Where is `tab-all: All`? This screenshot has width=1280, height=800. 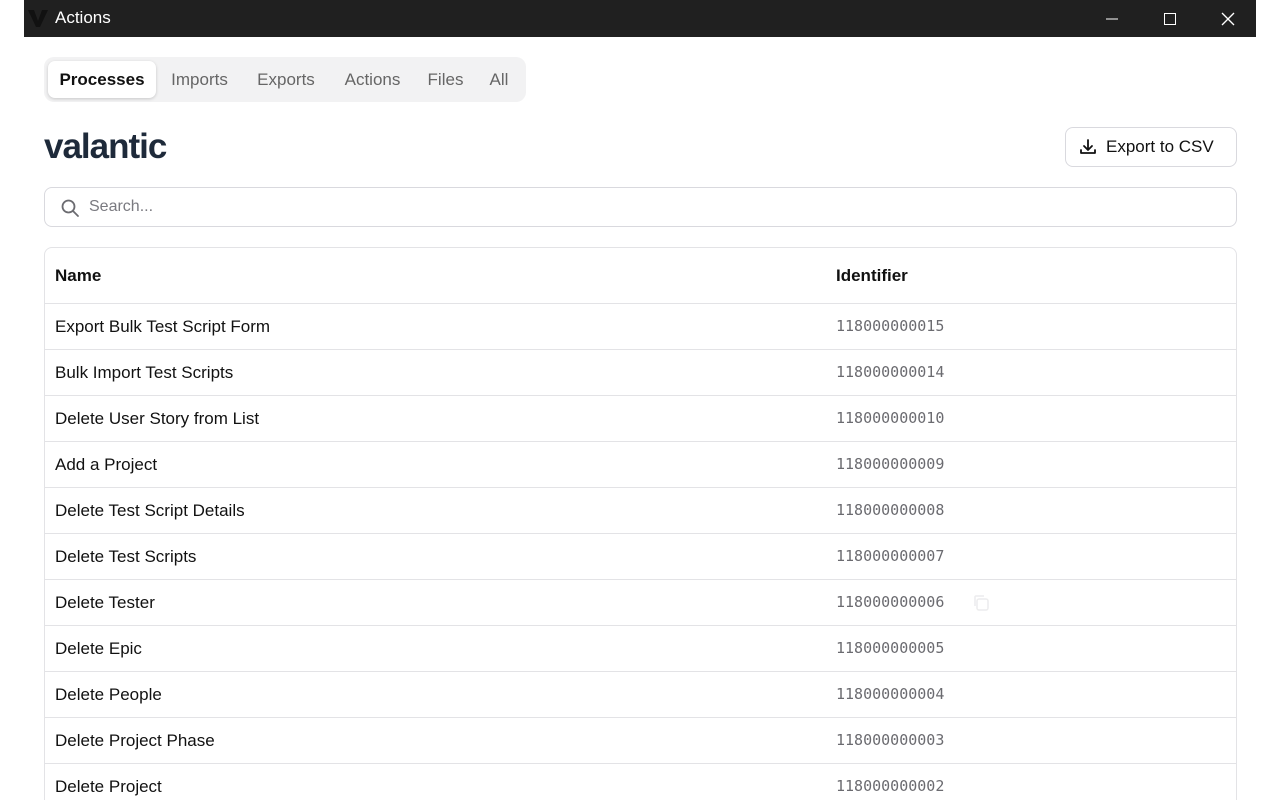
tab-all: All is located at coordinates (499, 79).